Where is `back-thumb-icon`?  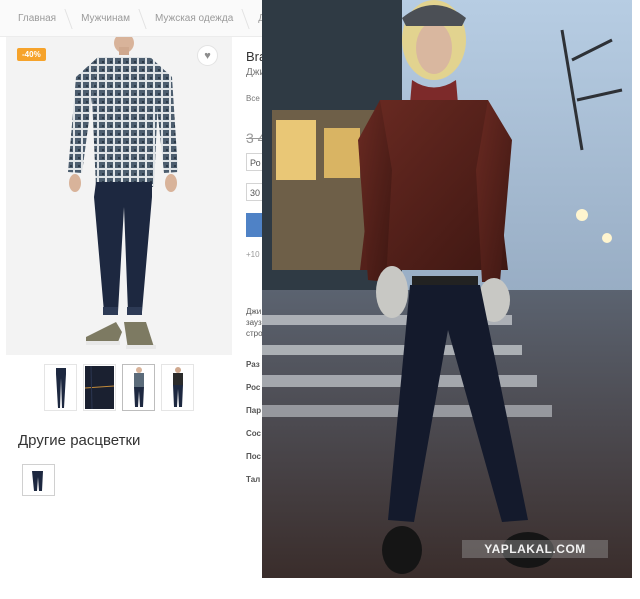
back-thumb-icon is located at coordinates (177, 386).